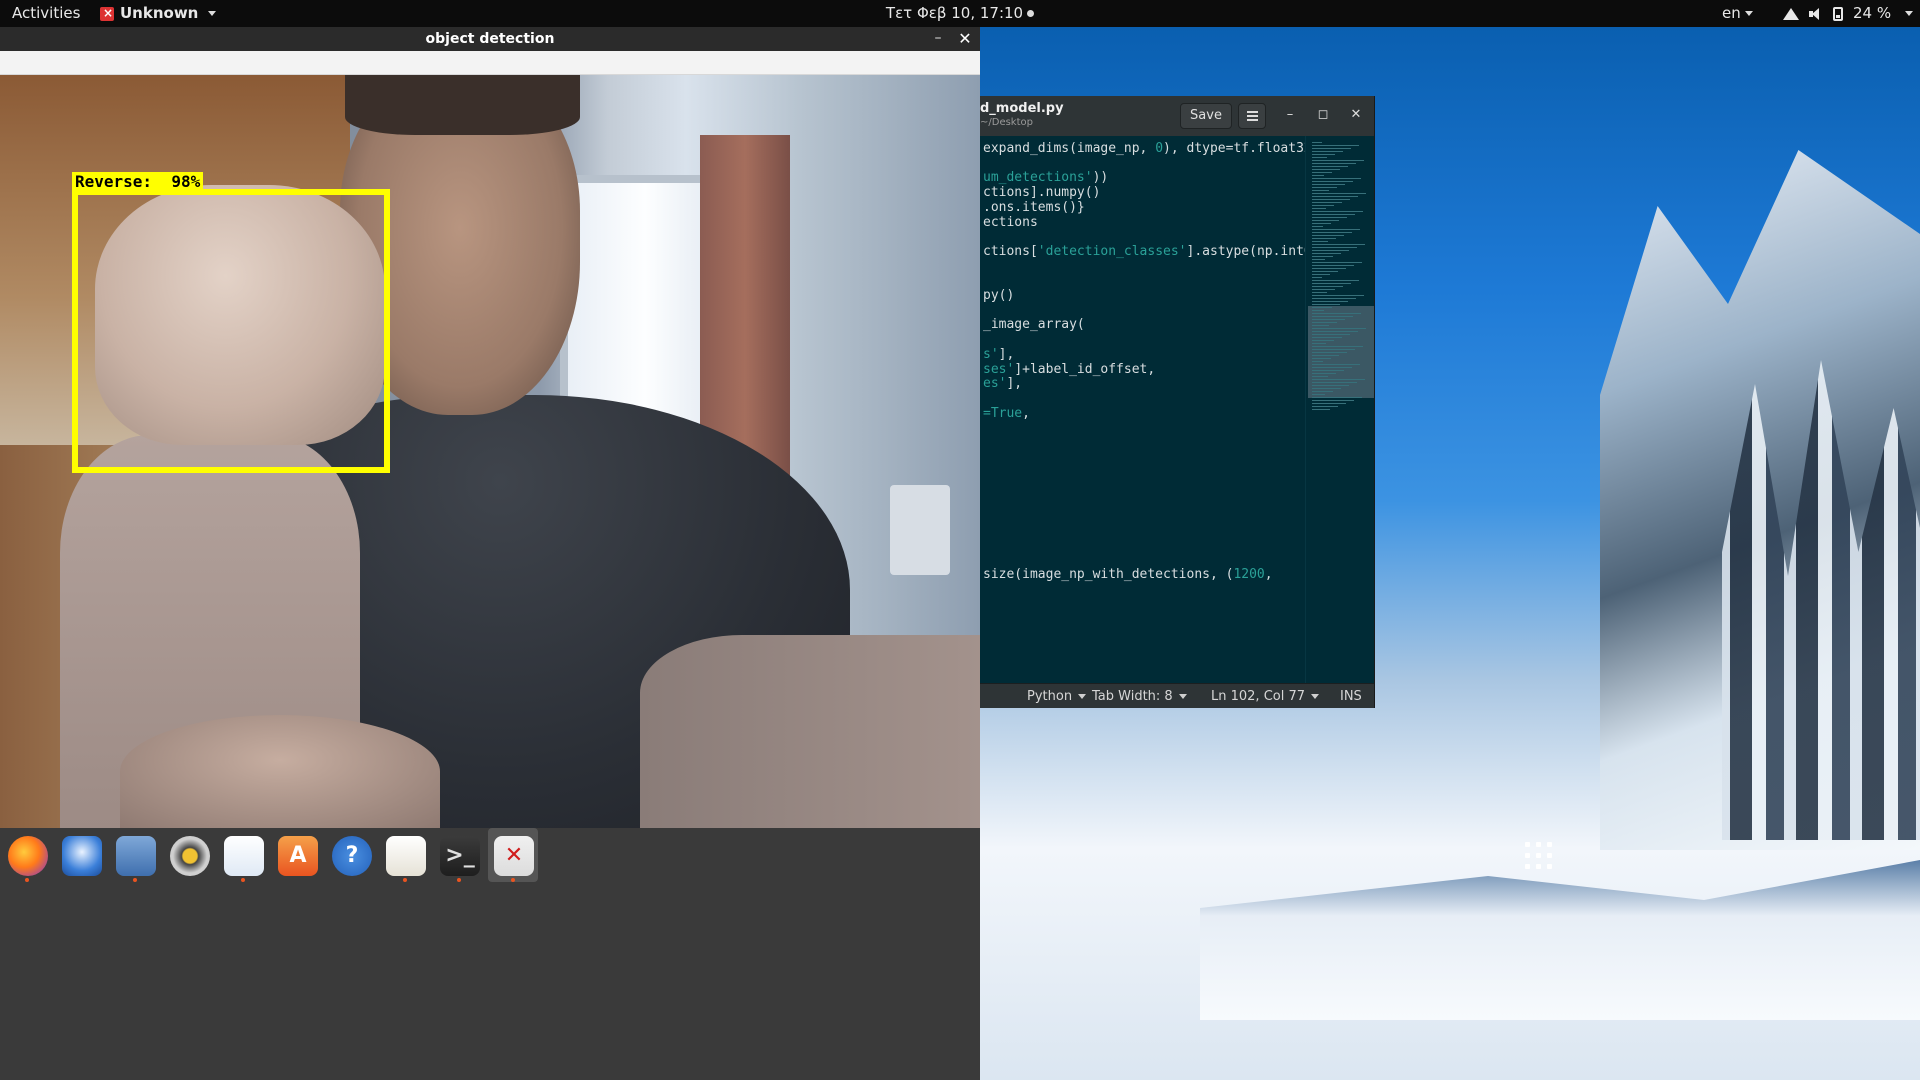 The height and width of the screenshot is (1080, 1920). I want to click on show-applications-icon, so click(1539, 856).